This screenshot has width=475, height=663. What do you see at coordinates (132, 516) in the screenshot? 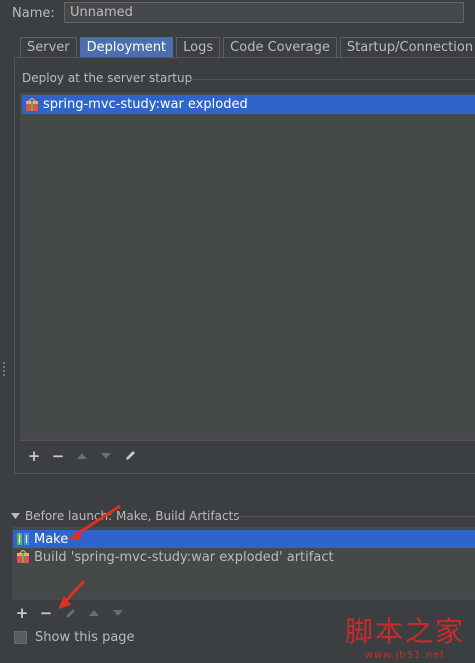
I see `before-launch-title: Before launch: Make, Build Artifacts` at bounding box center [132, 516].